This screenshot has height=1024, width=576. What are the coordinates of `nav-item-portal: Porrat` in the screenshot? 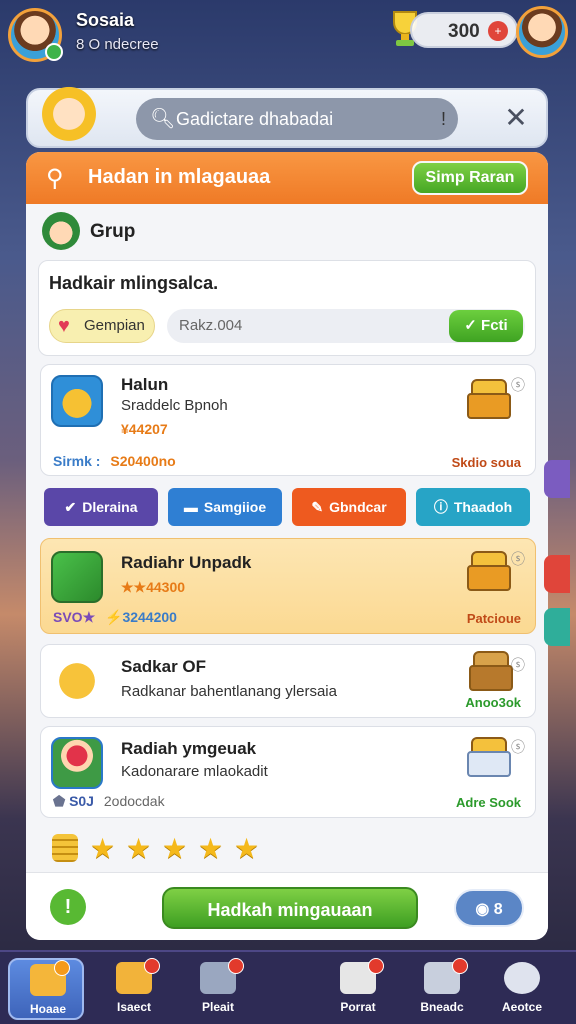 It's located at (358, 989).